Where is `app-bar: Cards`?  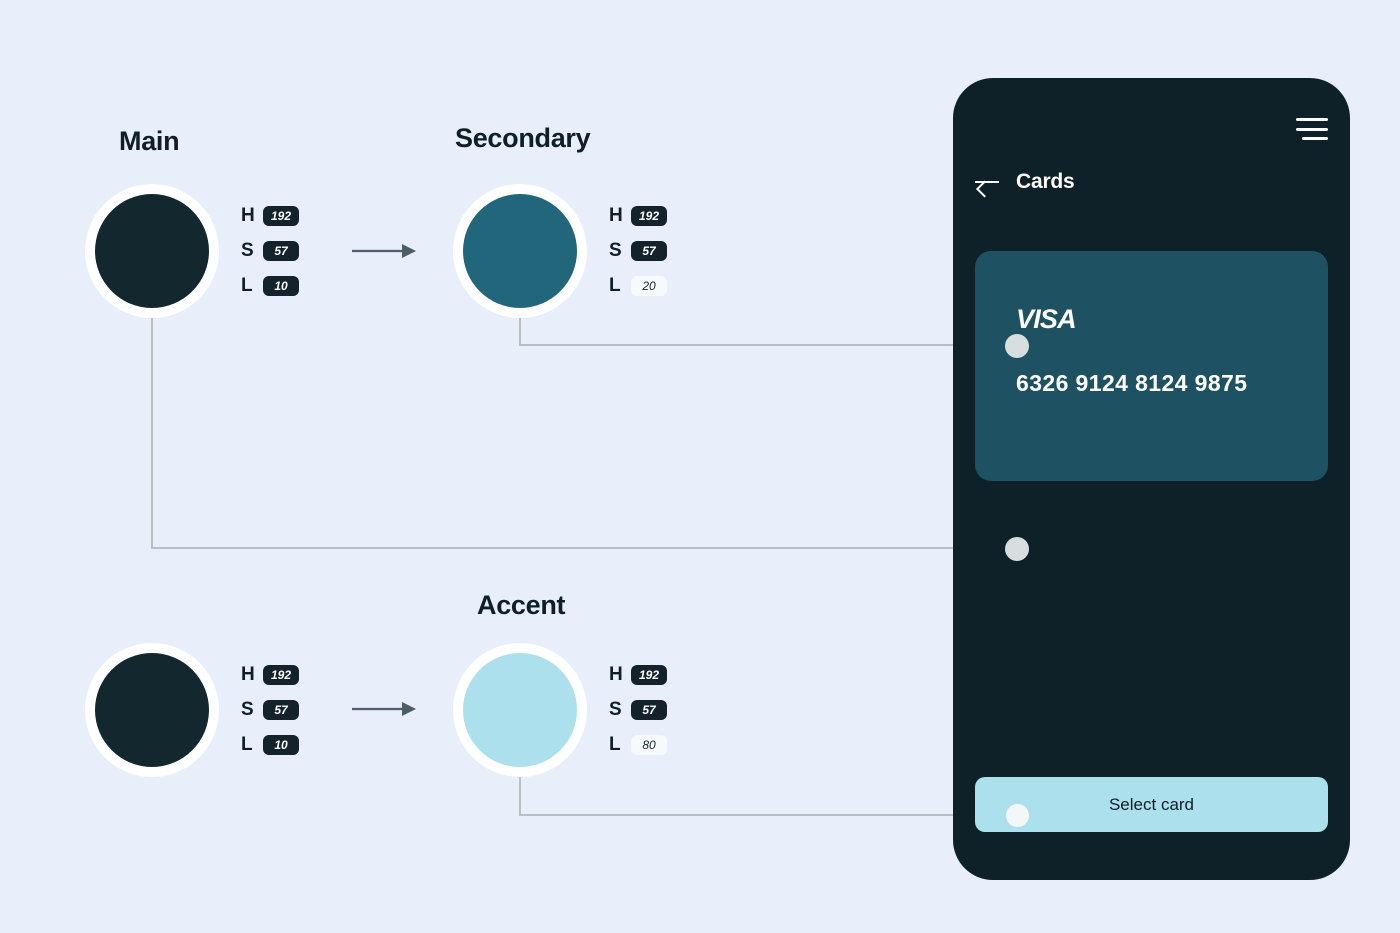
app-bar: Cards is located at coordinates (1025, 182).